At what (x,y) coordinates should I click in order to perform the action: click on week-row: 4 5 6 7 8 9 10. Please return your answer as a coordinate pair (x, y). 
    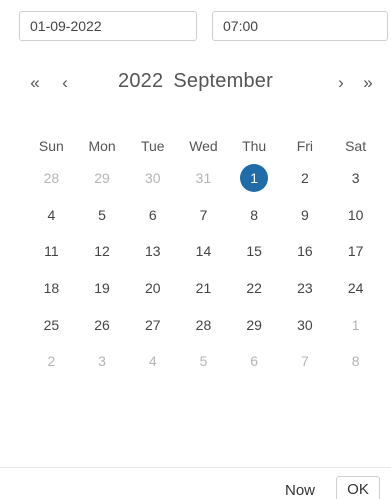
    Looking at the image, I should click on (203, 215).